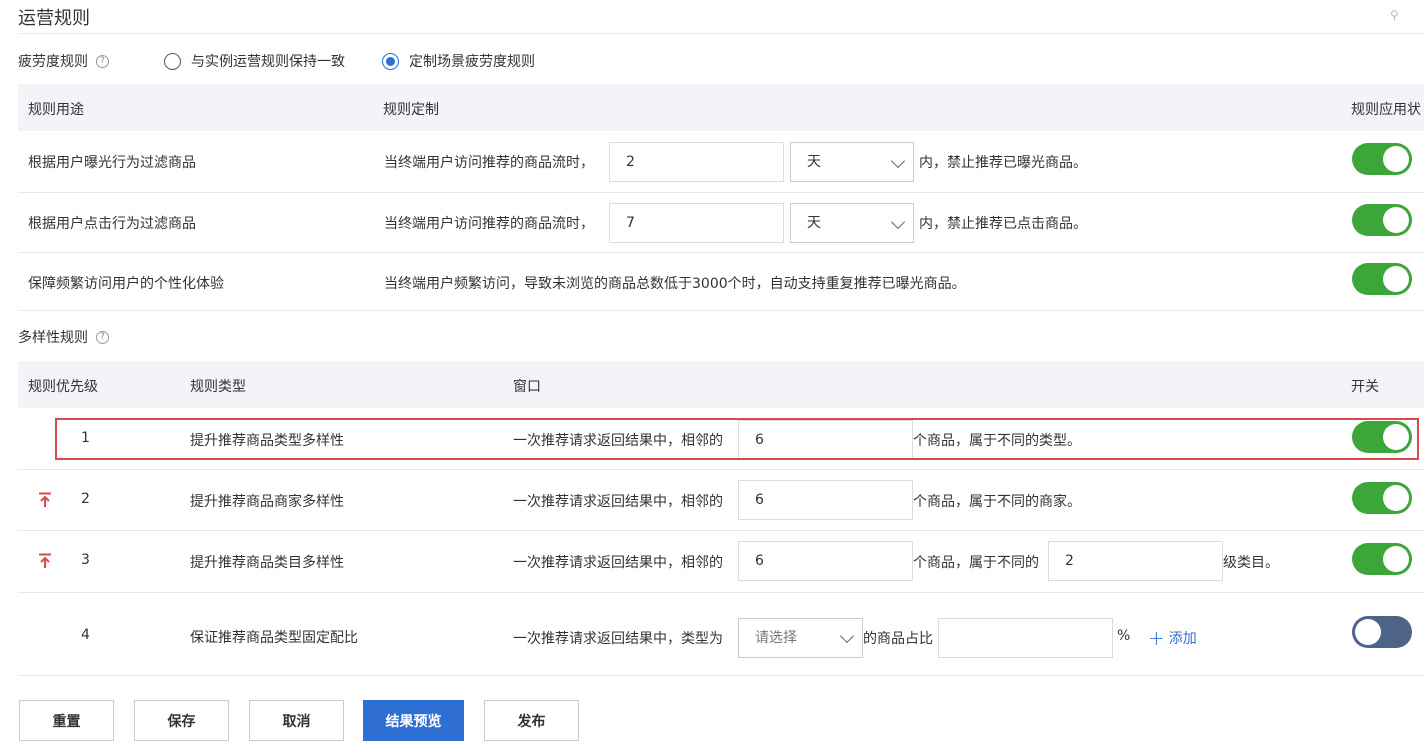 The height and width of the screenshot is (742, 1424). I want to click on fatigue-row-suffix: 内，禁止推荐已点击商品。, so click(1003, 224).